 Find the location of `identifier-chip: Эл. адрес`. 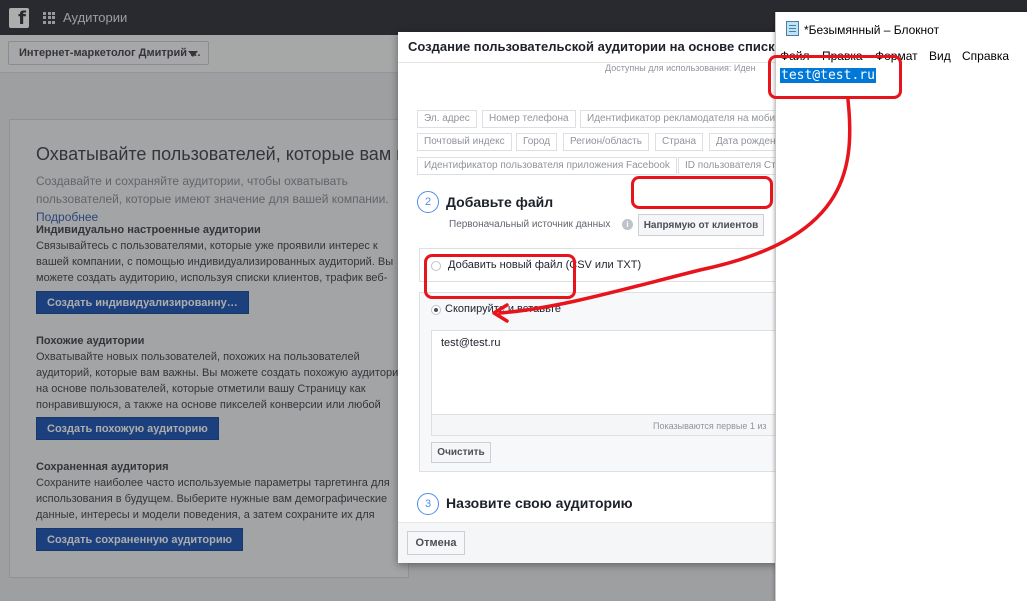

identifier-chip: Эл. адрес is located at coordinates (447, 119).